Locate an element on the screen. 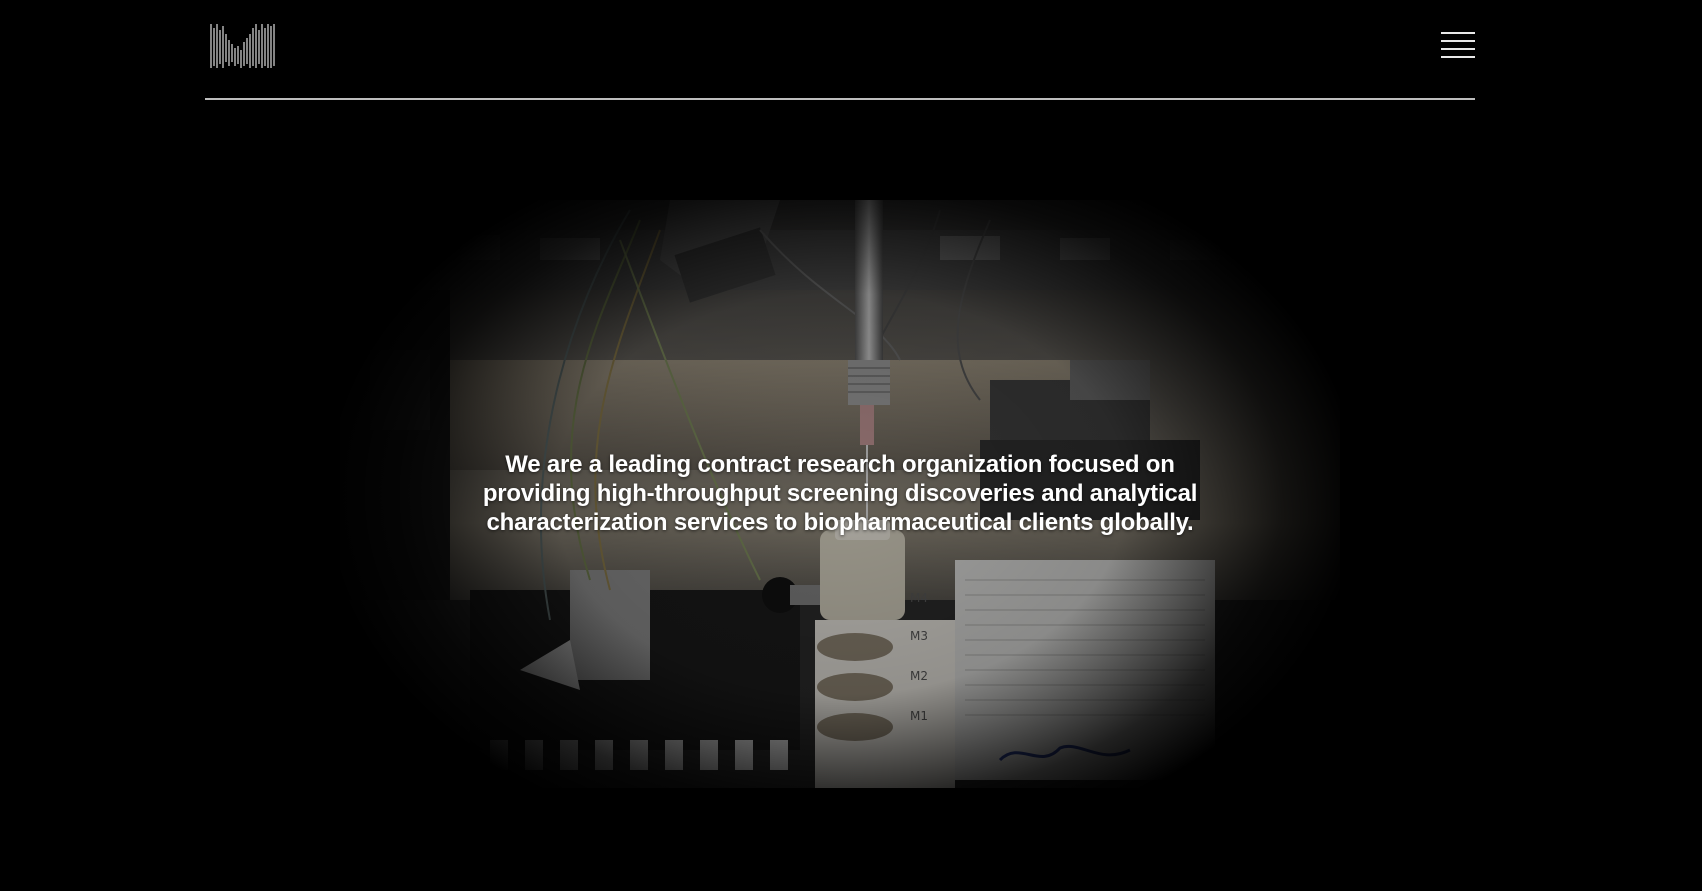 This screenshot has width=1702, height=891. svg-text: M1 is located at coordinates (919, 716).